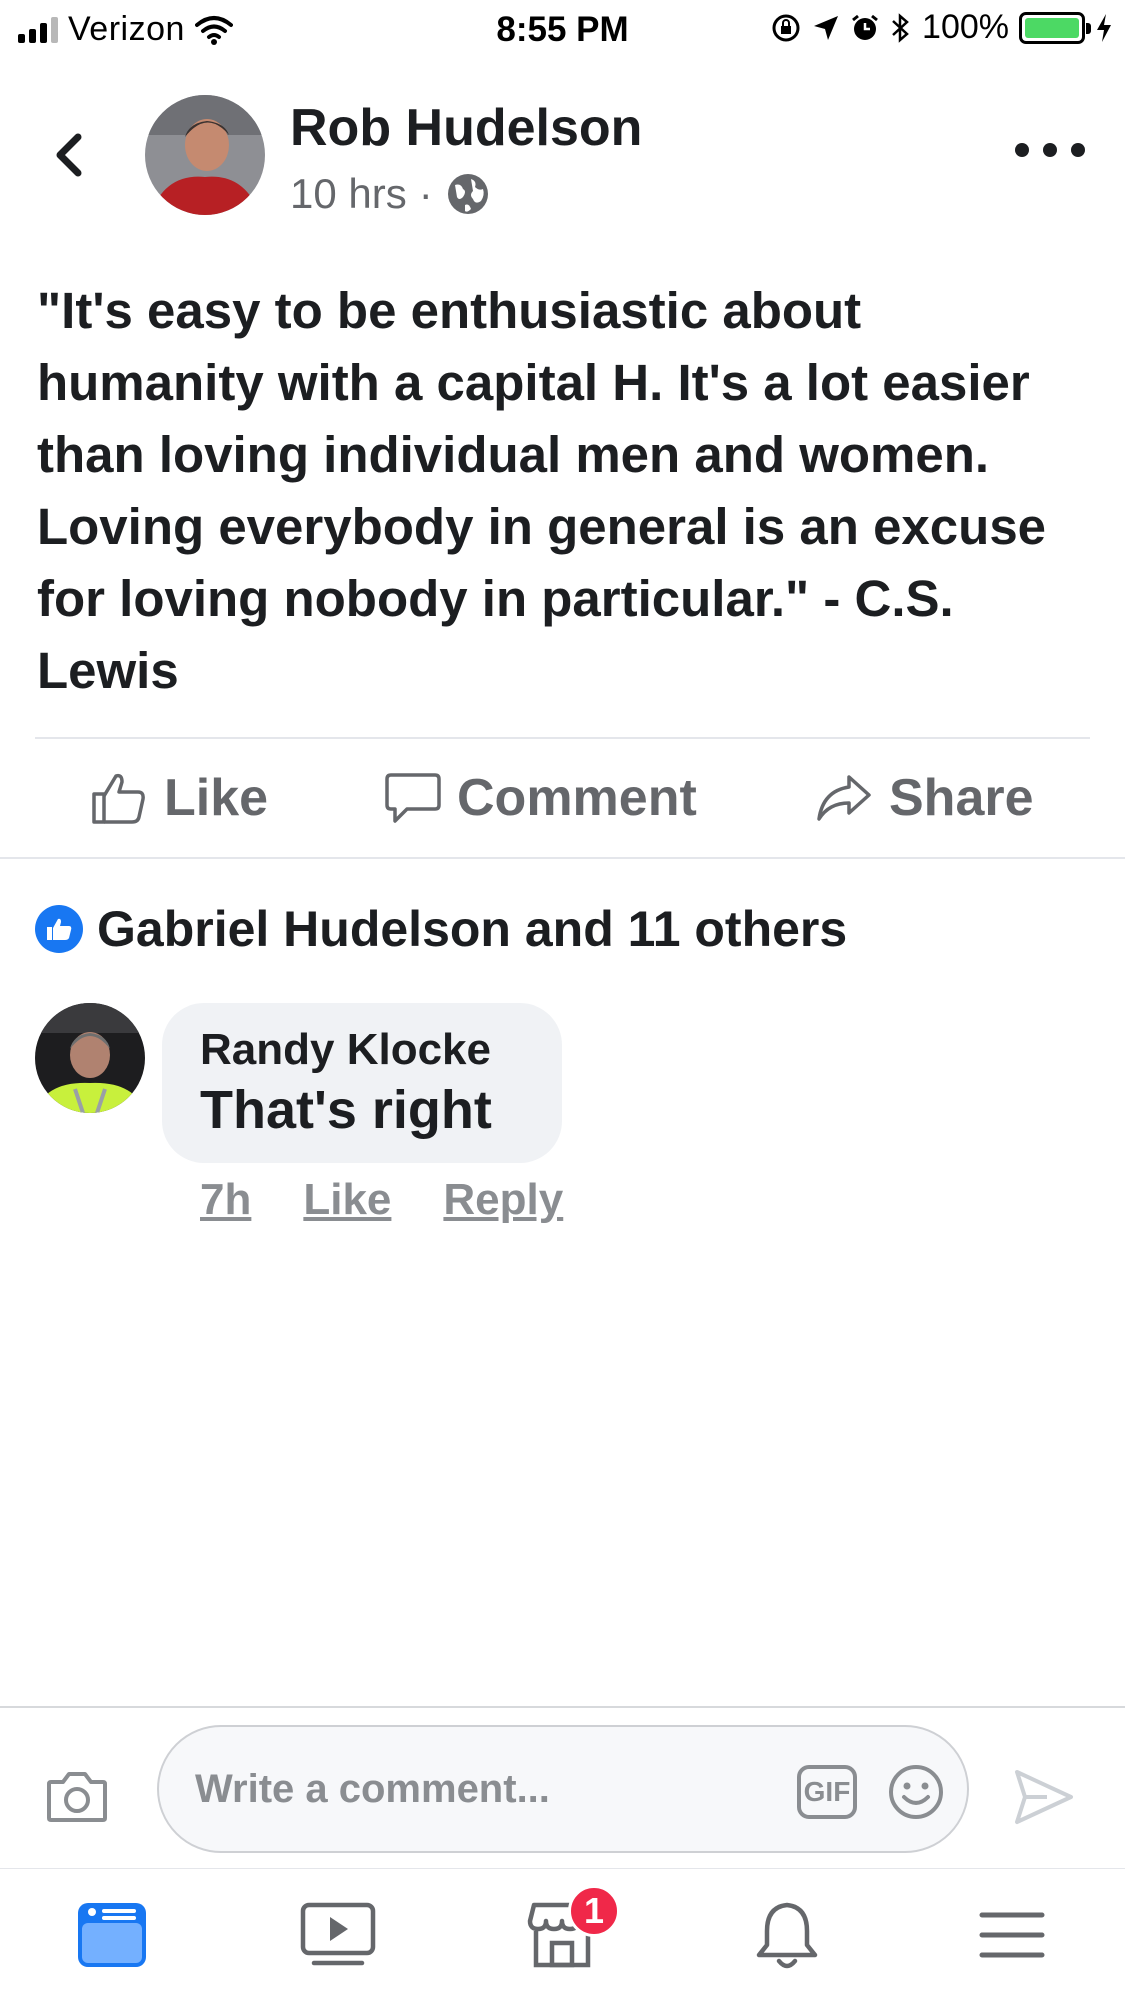  I want to click on battery-icon, so click(1055, 27).